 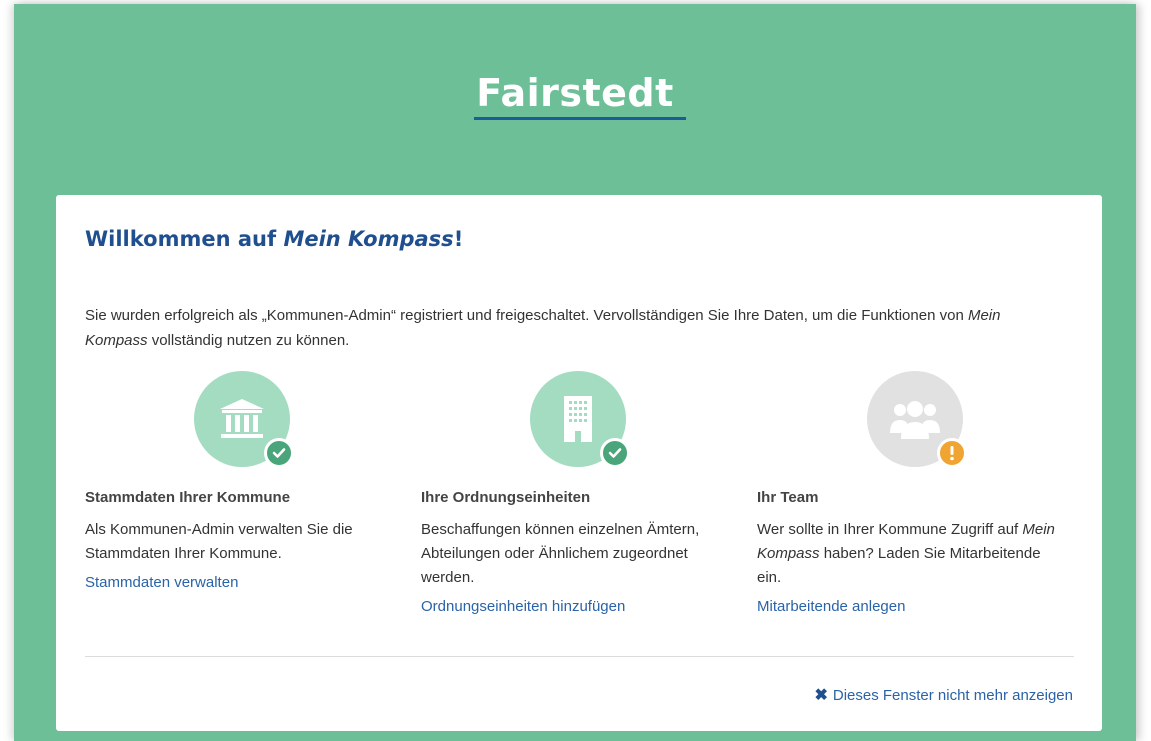 What do you see at coordinates (248, 340) in the screenshot?
I see `intro-text-part2: vollständig nutzen zu können.` at bounding box center [248, 340].